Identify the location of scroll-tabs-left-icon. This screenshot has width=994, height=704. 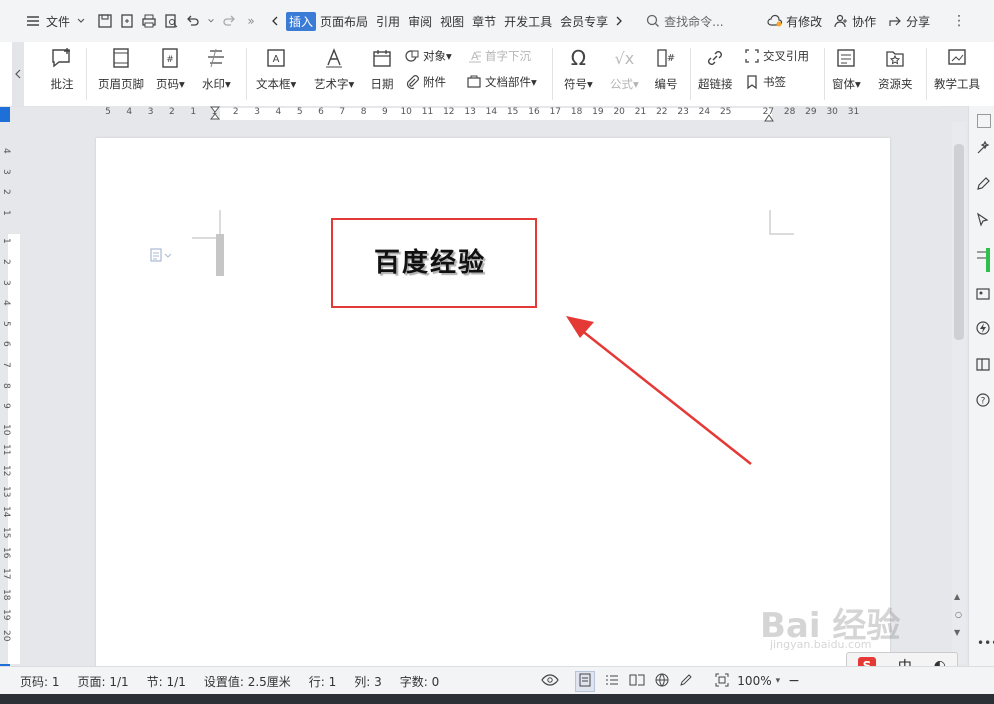
(275, 21).